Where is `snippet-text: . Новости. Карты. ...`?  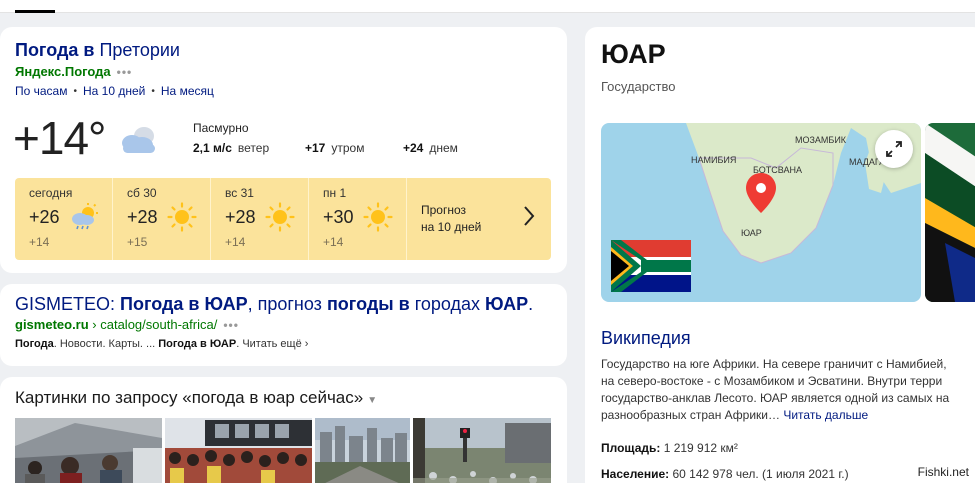
snippet-text: . Новости. Карты. ... is located at coordinates (106, 344).